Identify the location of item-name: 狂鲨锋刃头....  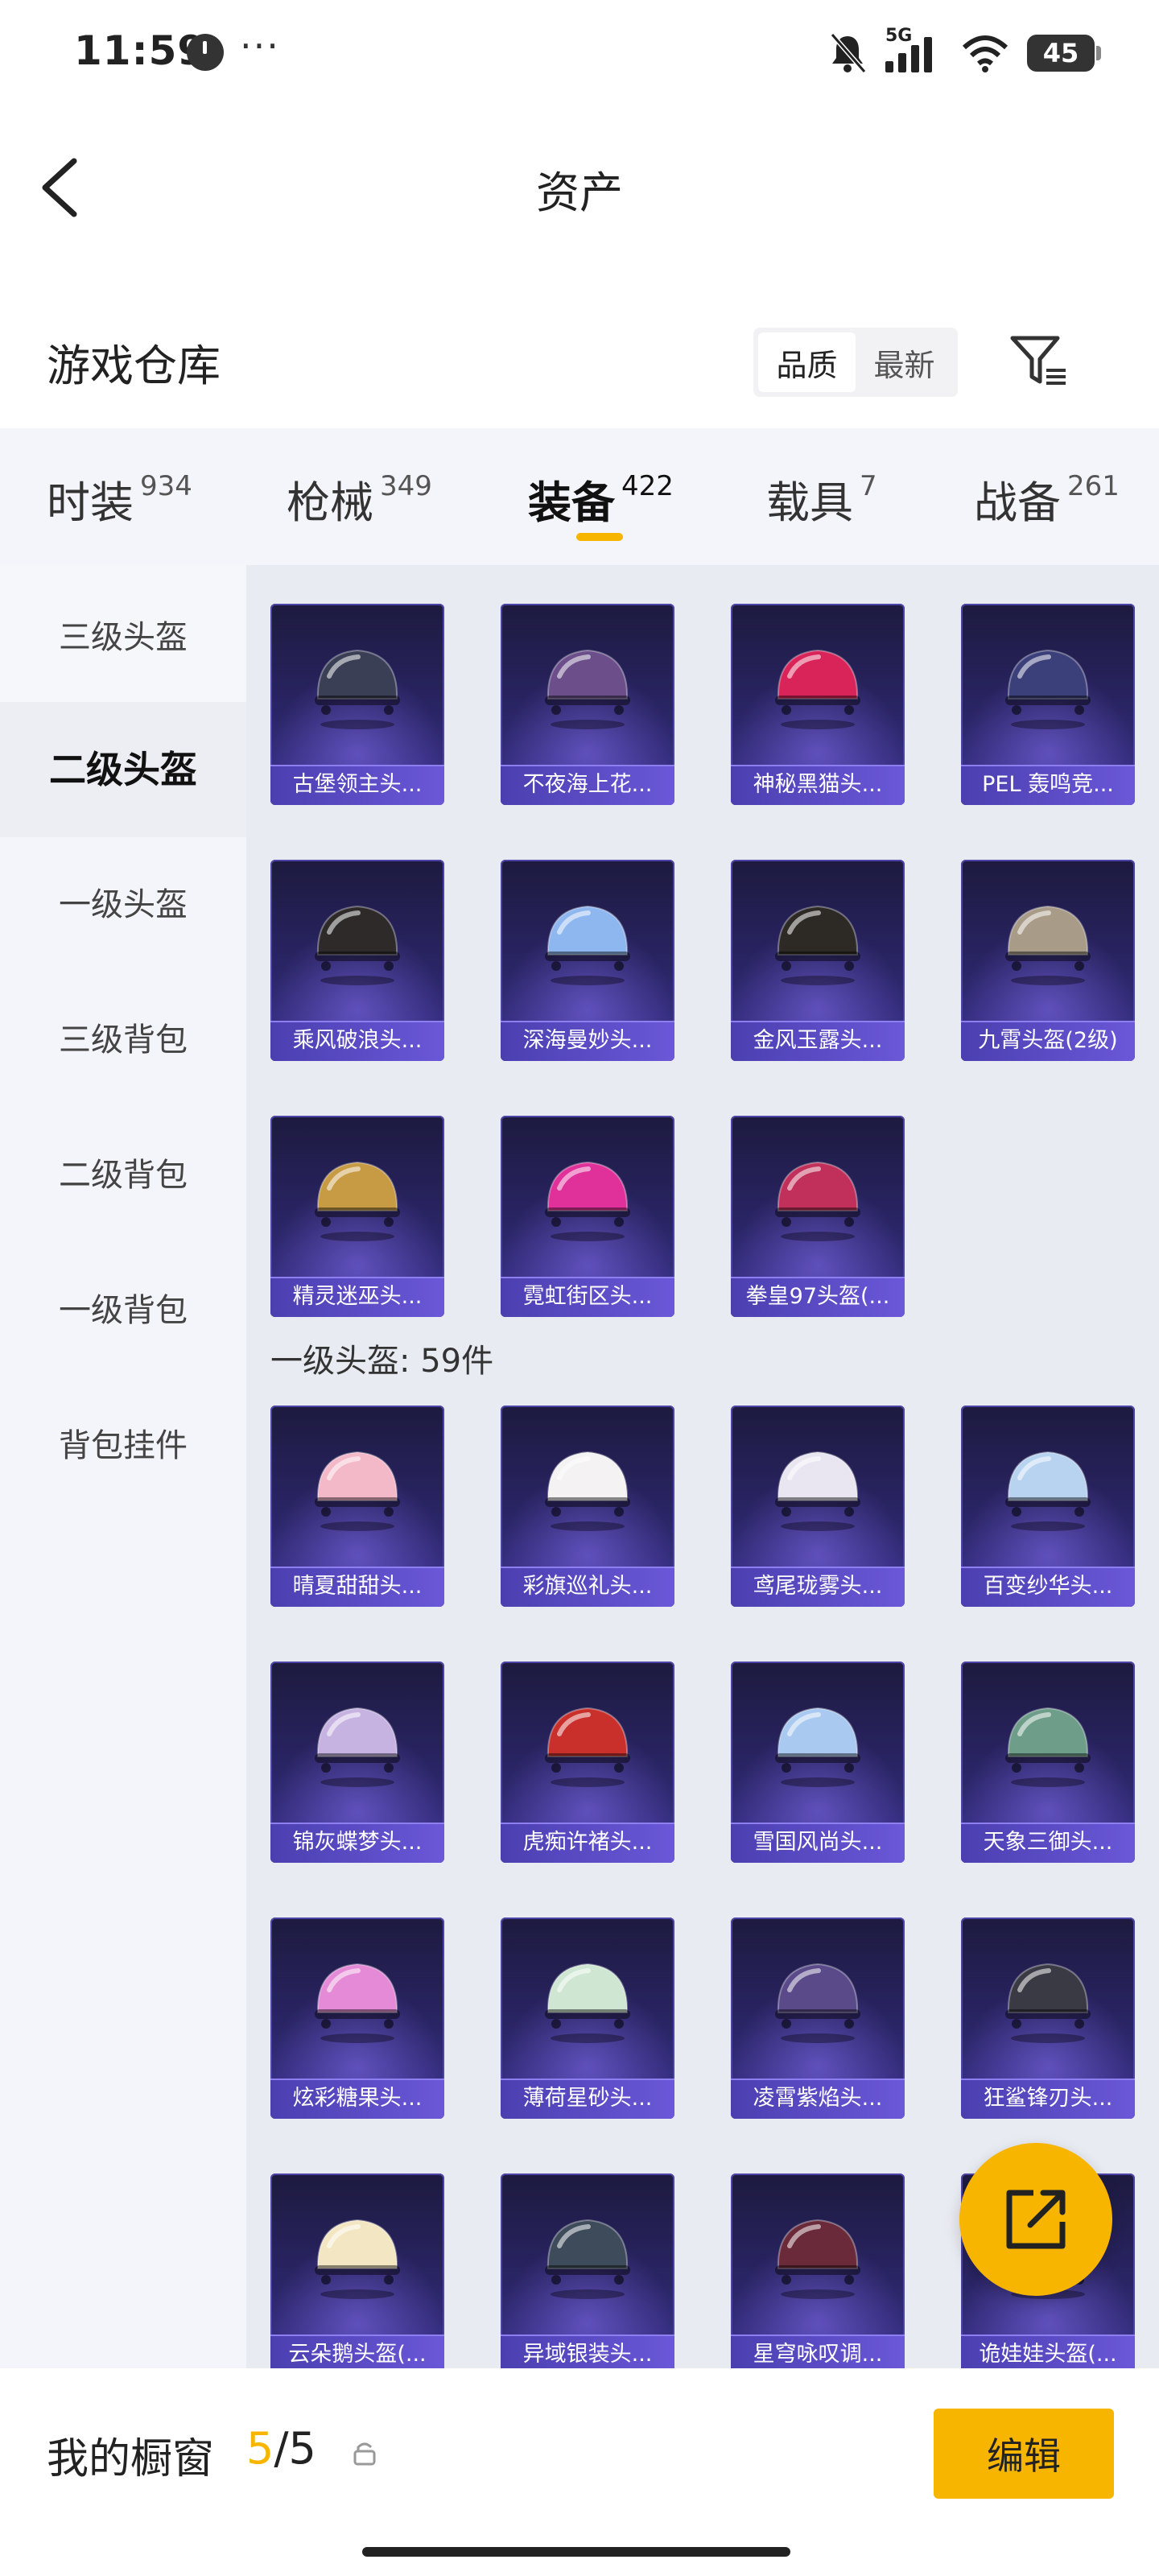
(1048, 2099).